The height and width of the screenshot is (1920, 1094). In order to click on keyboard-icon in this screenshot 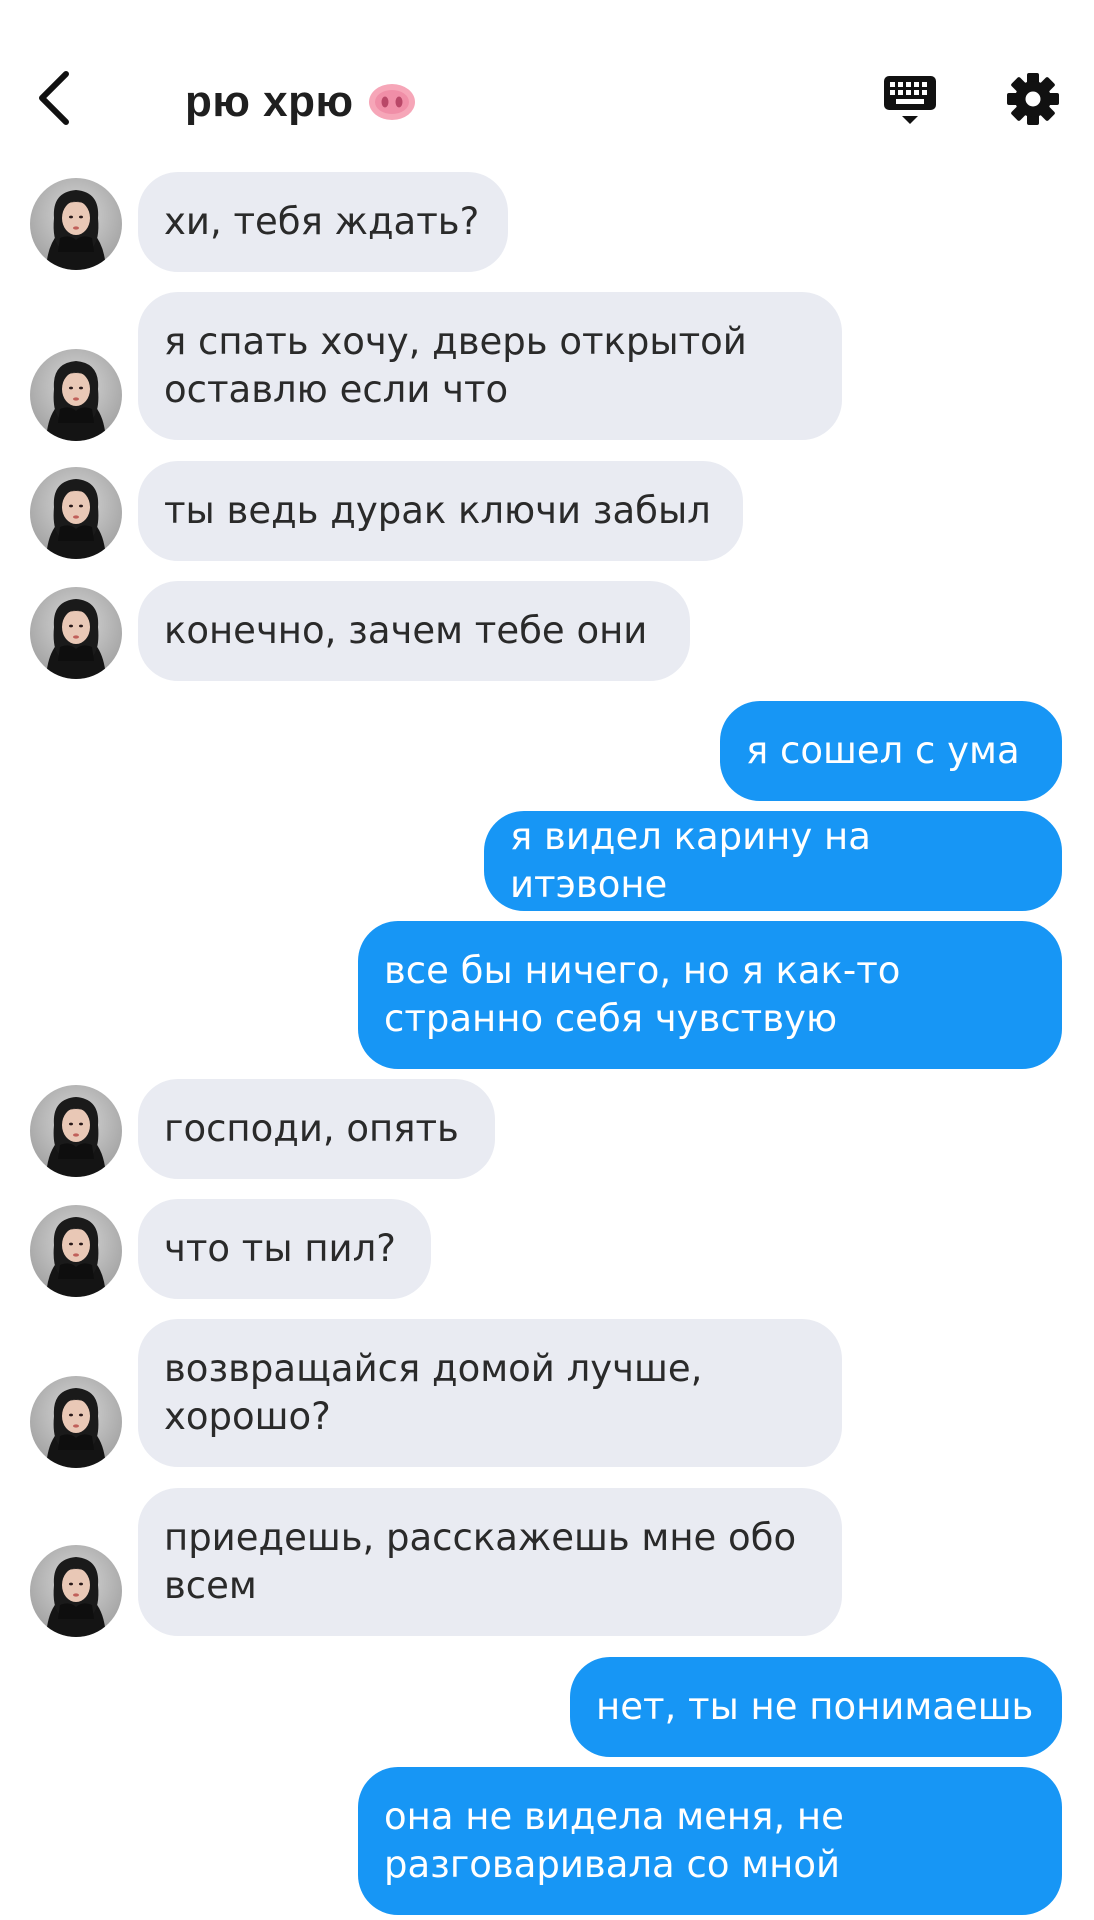, I will do `click(910, 100)`.